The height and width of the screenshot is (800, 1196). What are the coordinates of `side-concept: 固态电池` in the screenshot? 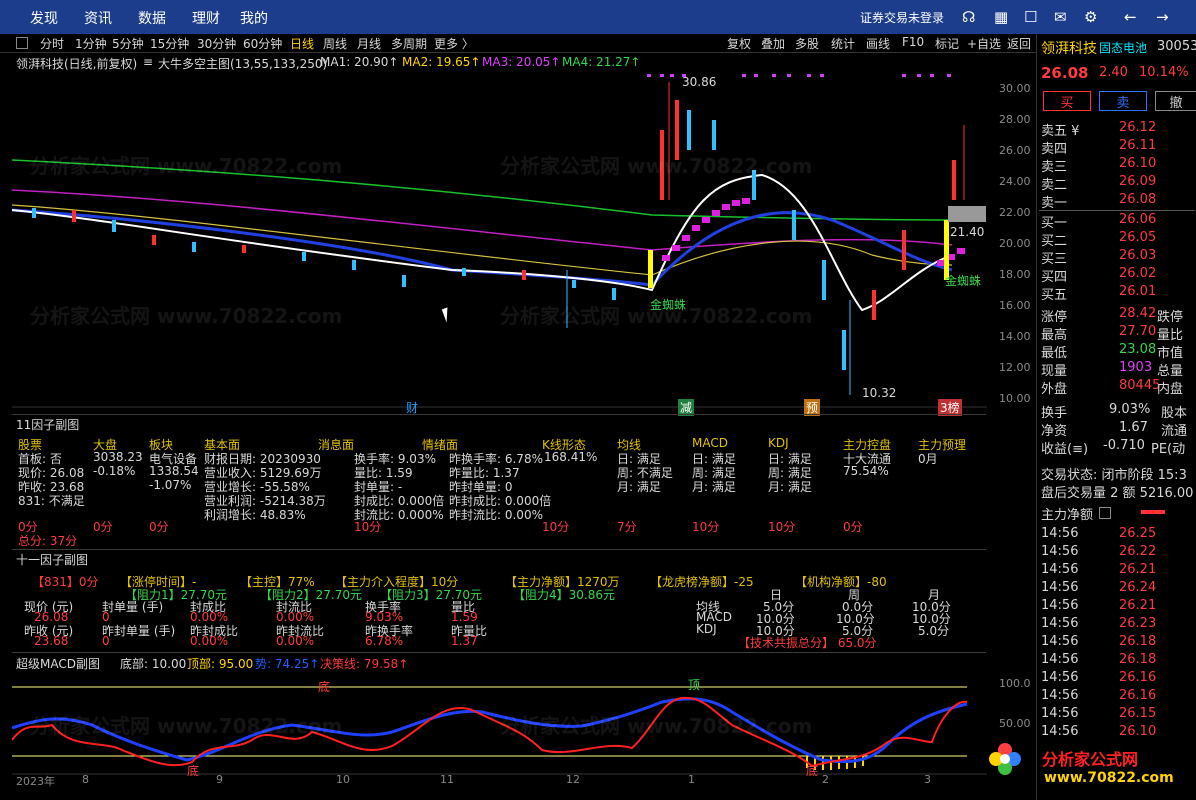 It's located at (1123, 47).